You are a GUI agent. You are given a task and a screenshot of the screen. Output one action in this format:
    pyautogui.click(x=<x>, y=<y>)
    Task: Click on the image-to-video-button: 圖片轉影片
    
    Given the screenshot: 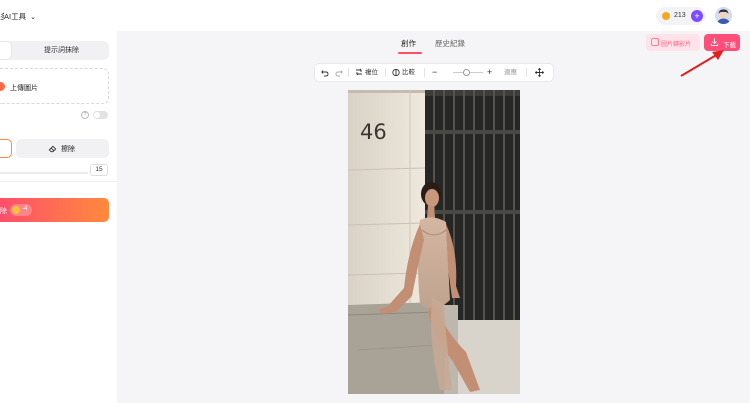 What is the action you would take?
    pyautogui.click(x=673, y=42)
    